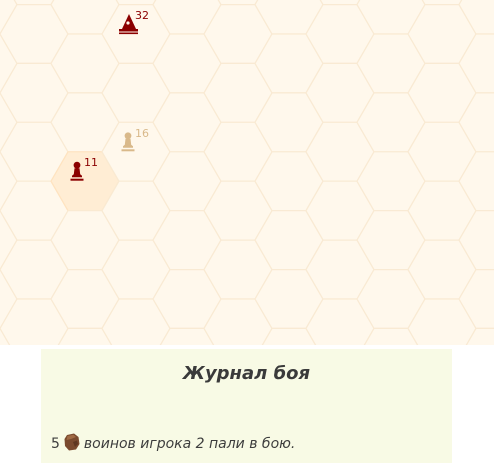 The width and height of the screenshot is (494, 469). Describe the element at coordinates (246, 373) in the screenshot. I see `battle-log-title: Журнал боя` at that location.